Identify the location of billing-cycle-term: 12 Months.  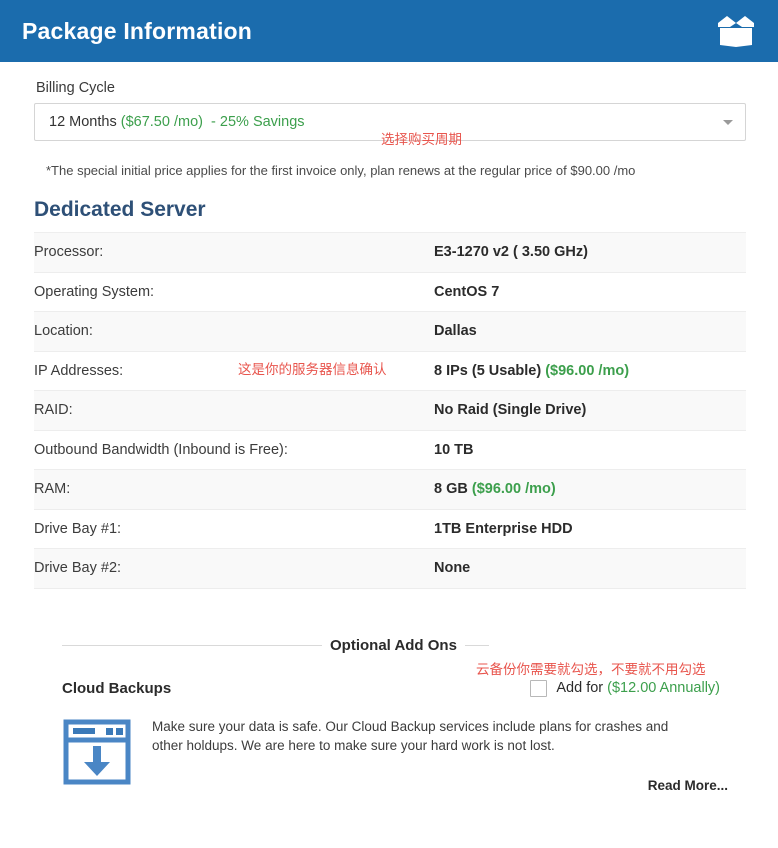
(83, 122).